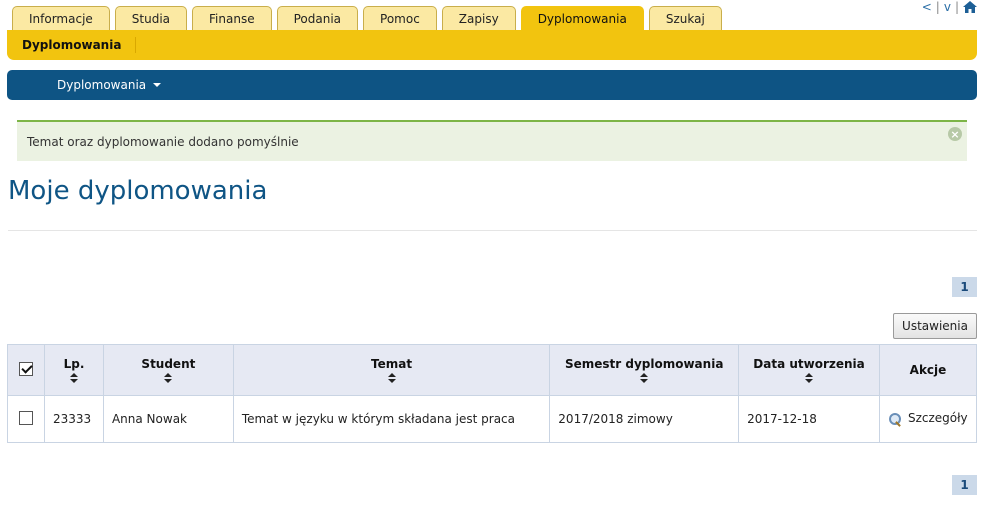 Image resolution: width=989 pixels, height=520 pixels. What do you see at coordinates (492, 85) in the screenshot?
I see `menu-bar: Dyplomowania` at bounding box center [492, 85].